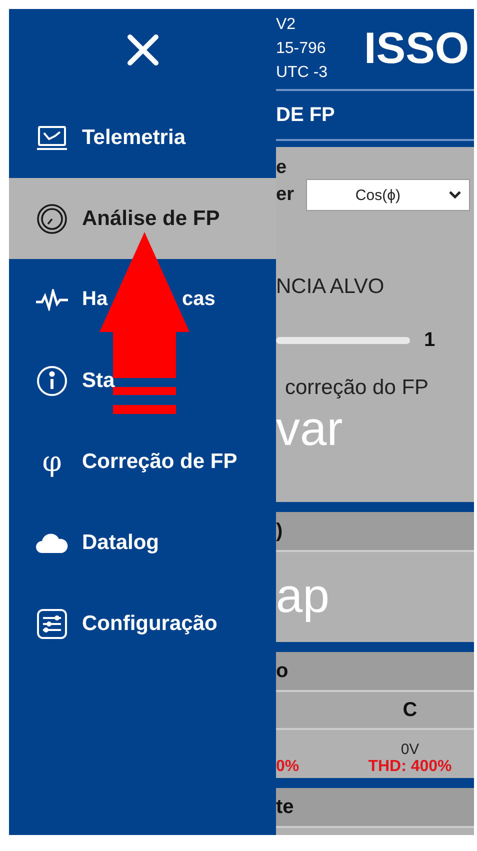 This screenshot has width=477, height=851. Describe the element at coordinates (410, 767) in the screenshot. I see `thd-value: THD: 400%` at that location.